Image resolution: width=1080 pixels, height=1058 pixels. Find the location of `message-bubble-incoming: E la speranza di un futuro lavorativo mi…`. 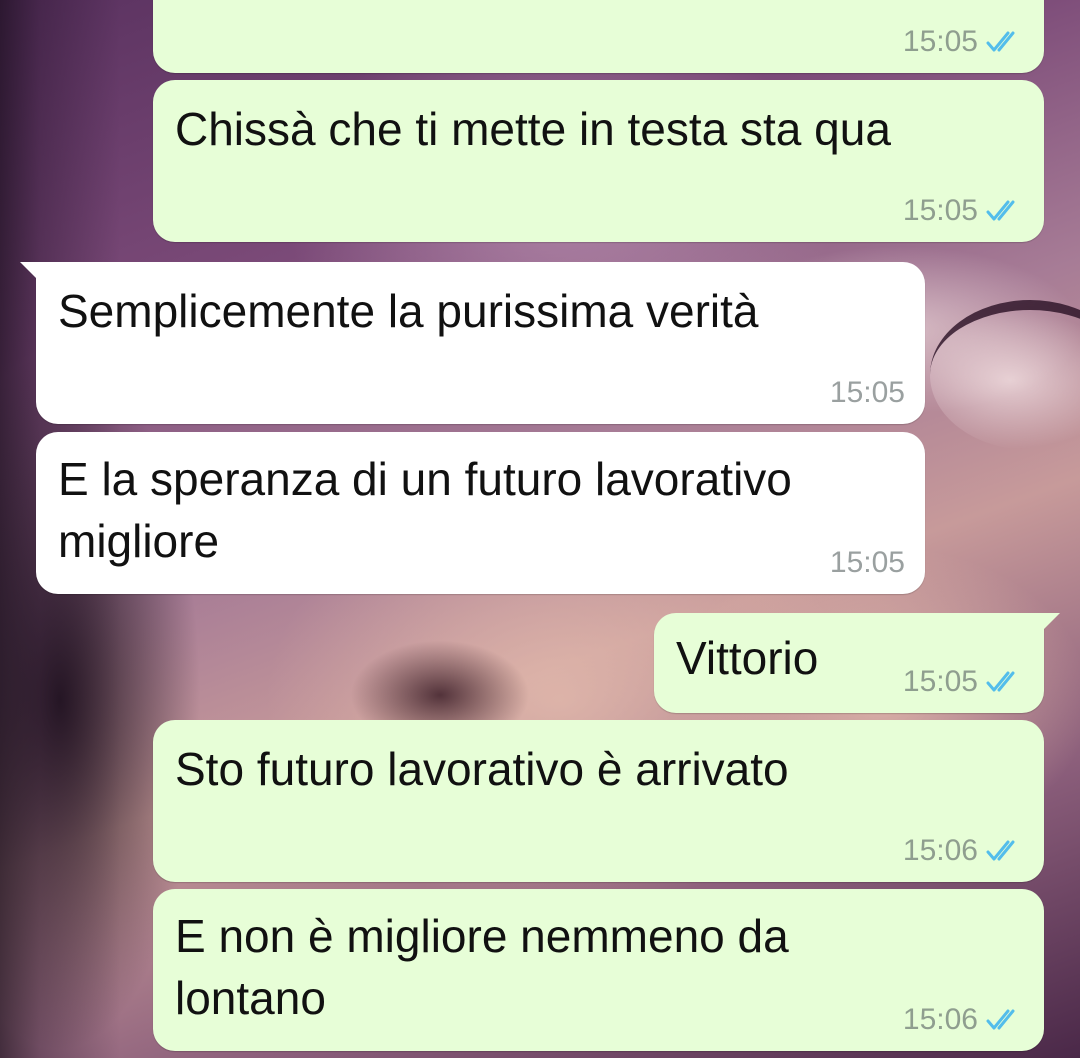

message-bubble-incoming: E la speranza di un futuro lavorativo mi… is located at coordinates (480, 513).